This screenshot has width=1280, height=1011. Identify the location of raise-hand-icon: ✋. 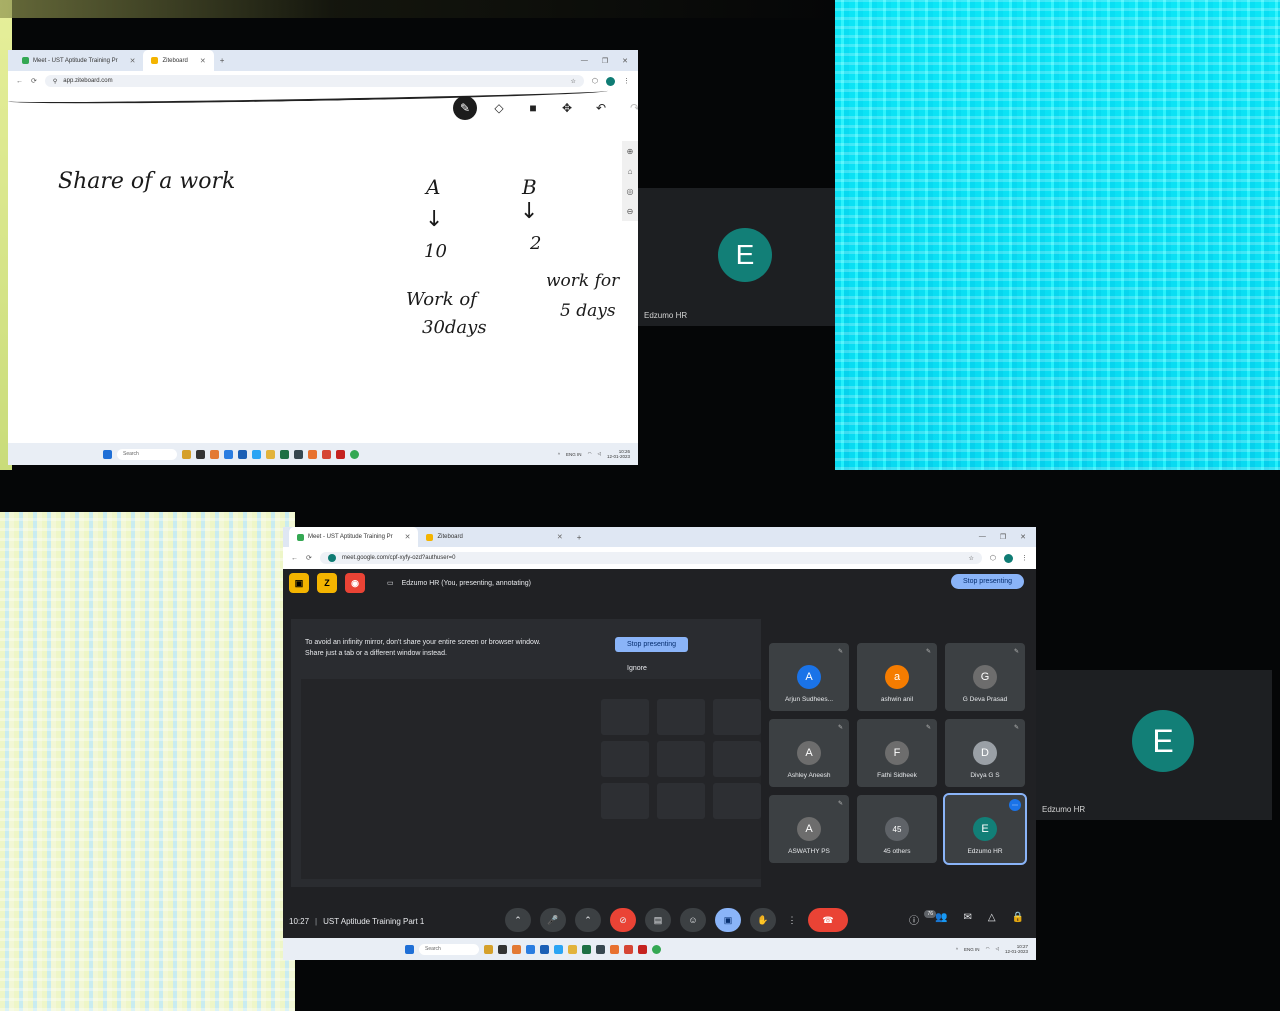
(763, 920).